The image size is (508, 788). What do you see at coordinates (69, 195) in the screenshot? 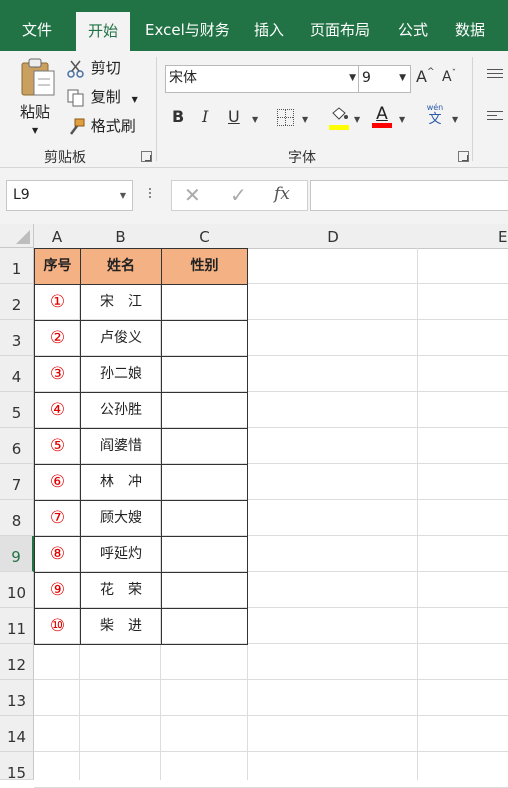
I see `name-box: L9 ▼` at bounding box center [69, 195].